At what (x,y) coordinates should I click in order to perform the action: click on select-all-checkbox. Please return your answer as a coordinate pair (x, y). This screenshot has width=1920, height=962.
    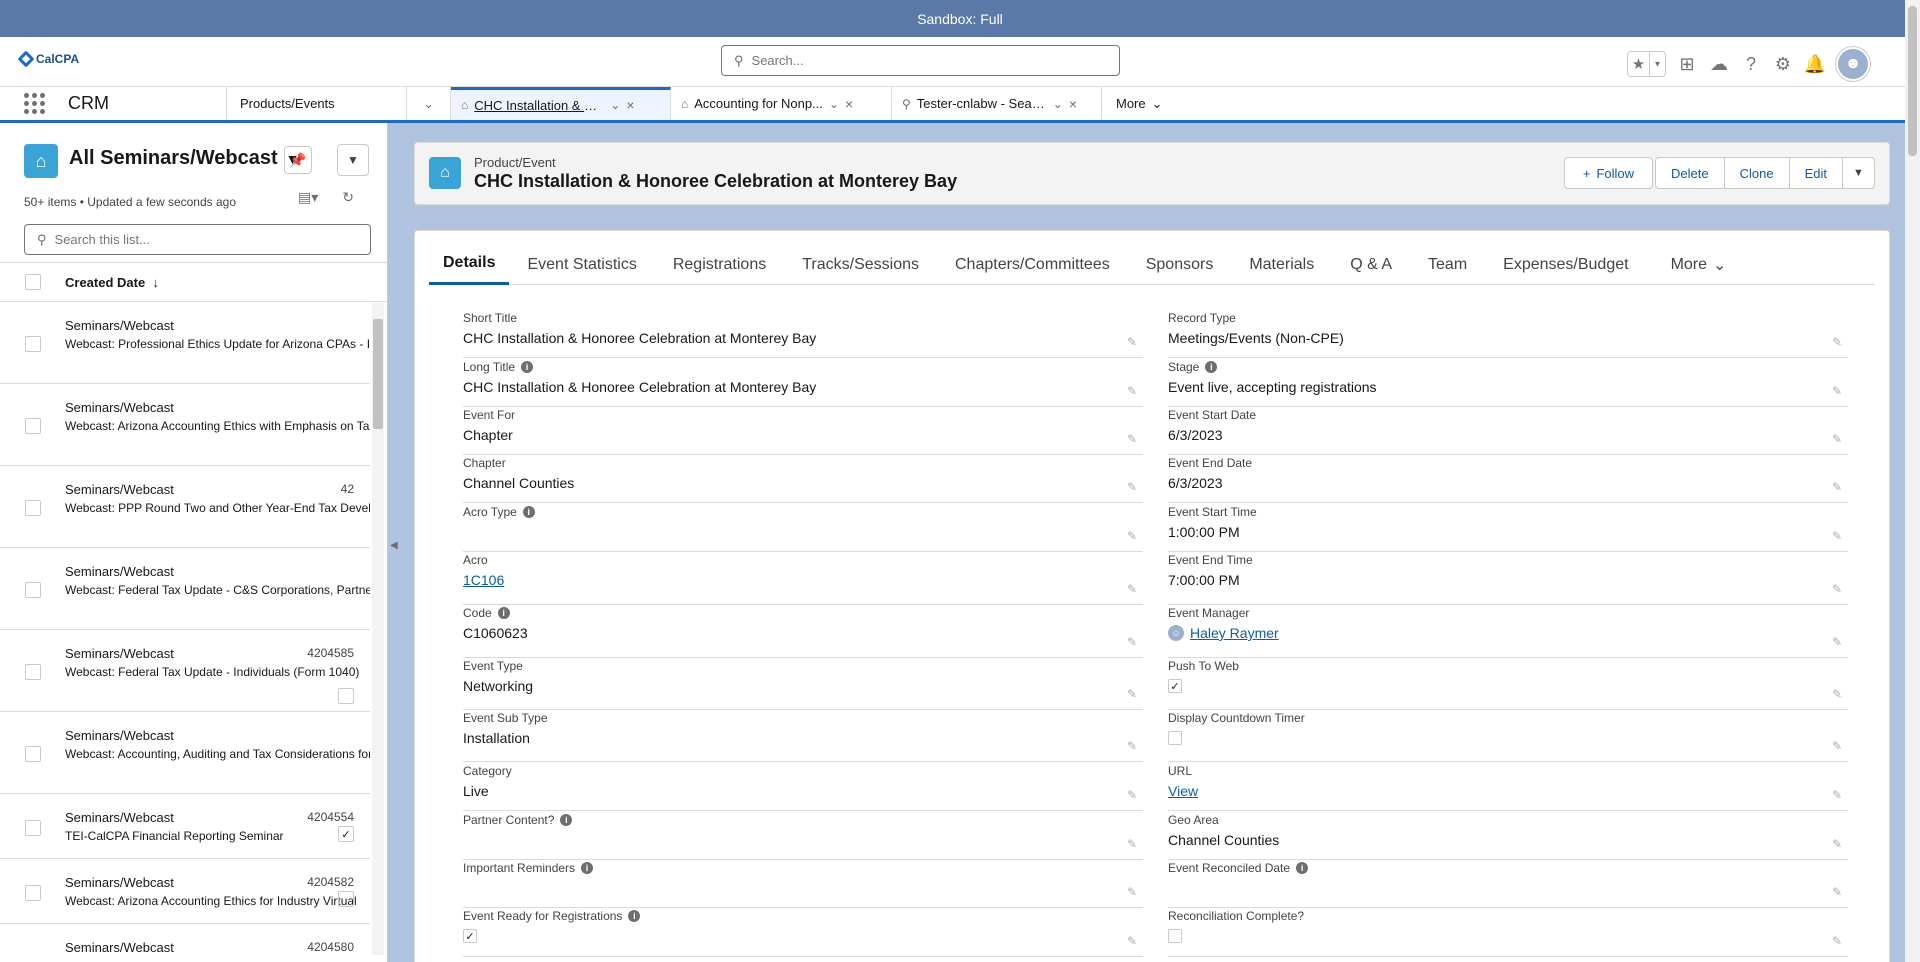
    Looking at the image, I should click on (33, 282).